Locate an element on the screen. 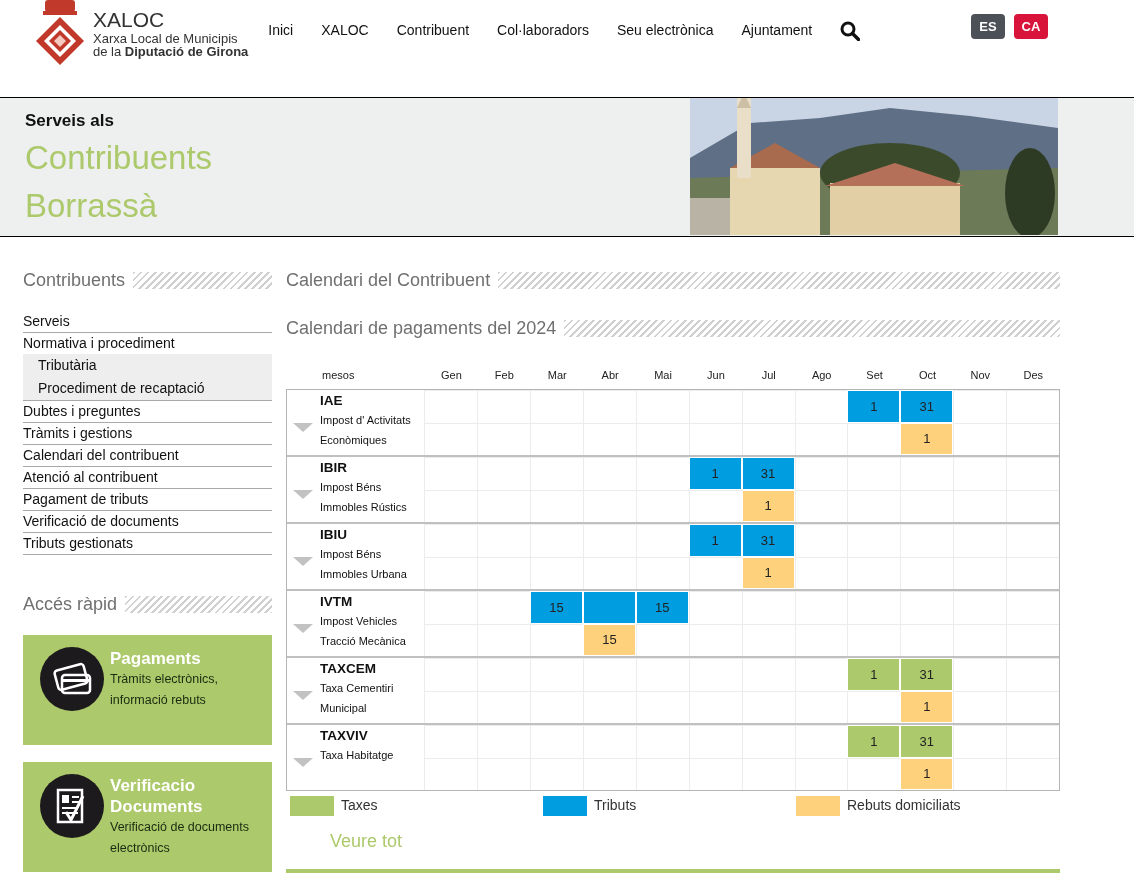 This screenshot has width=1134, height=873. language-button: CA is located at coordinates (1031, 26).